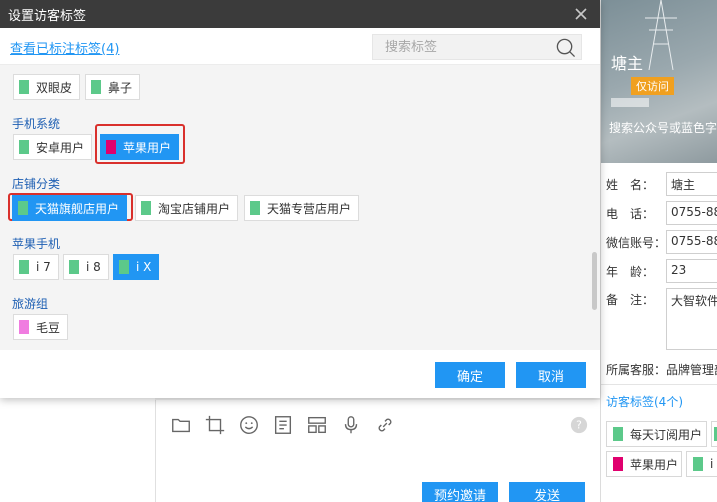 The width and height of the screenshot is (717, 502). Describe the element at coordinates (47, 16) in the screenshot. I see `dialog-title: 设置访客标签` at that location.